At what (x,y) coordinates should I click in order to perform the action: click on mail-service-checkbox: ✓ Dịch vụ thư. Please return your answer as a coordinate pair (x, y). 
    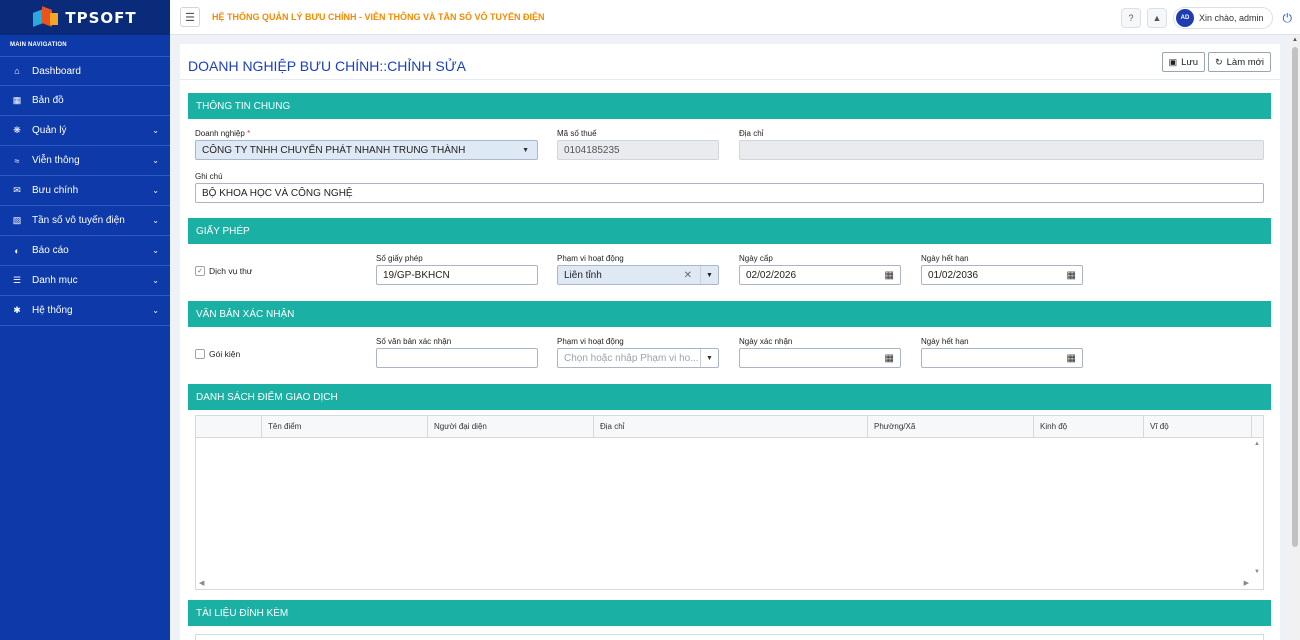
    Looking at the image, I should click on (223, 271).